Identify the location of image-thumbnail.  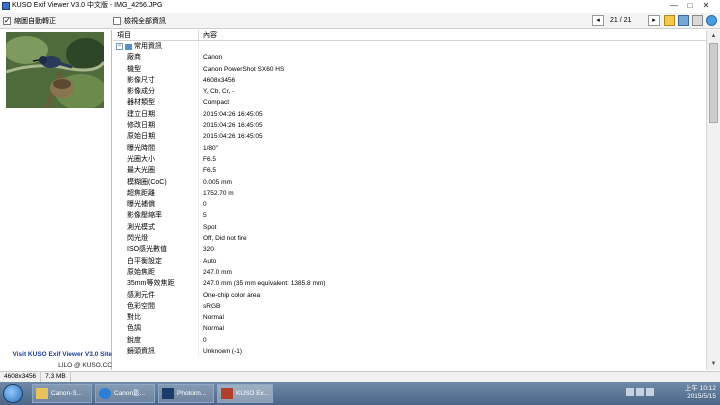
(55, 70).